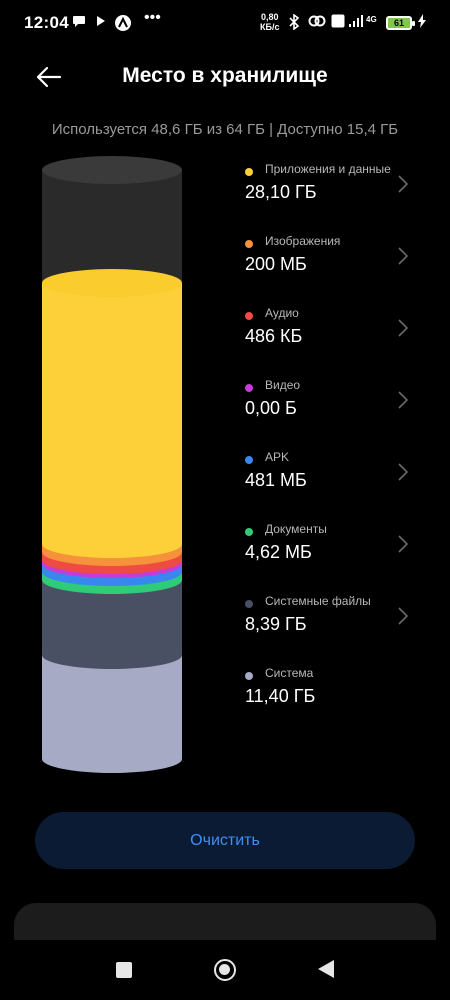  I want to click on network-type: 4G, so click(371, 19).